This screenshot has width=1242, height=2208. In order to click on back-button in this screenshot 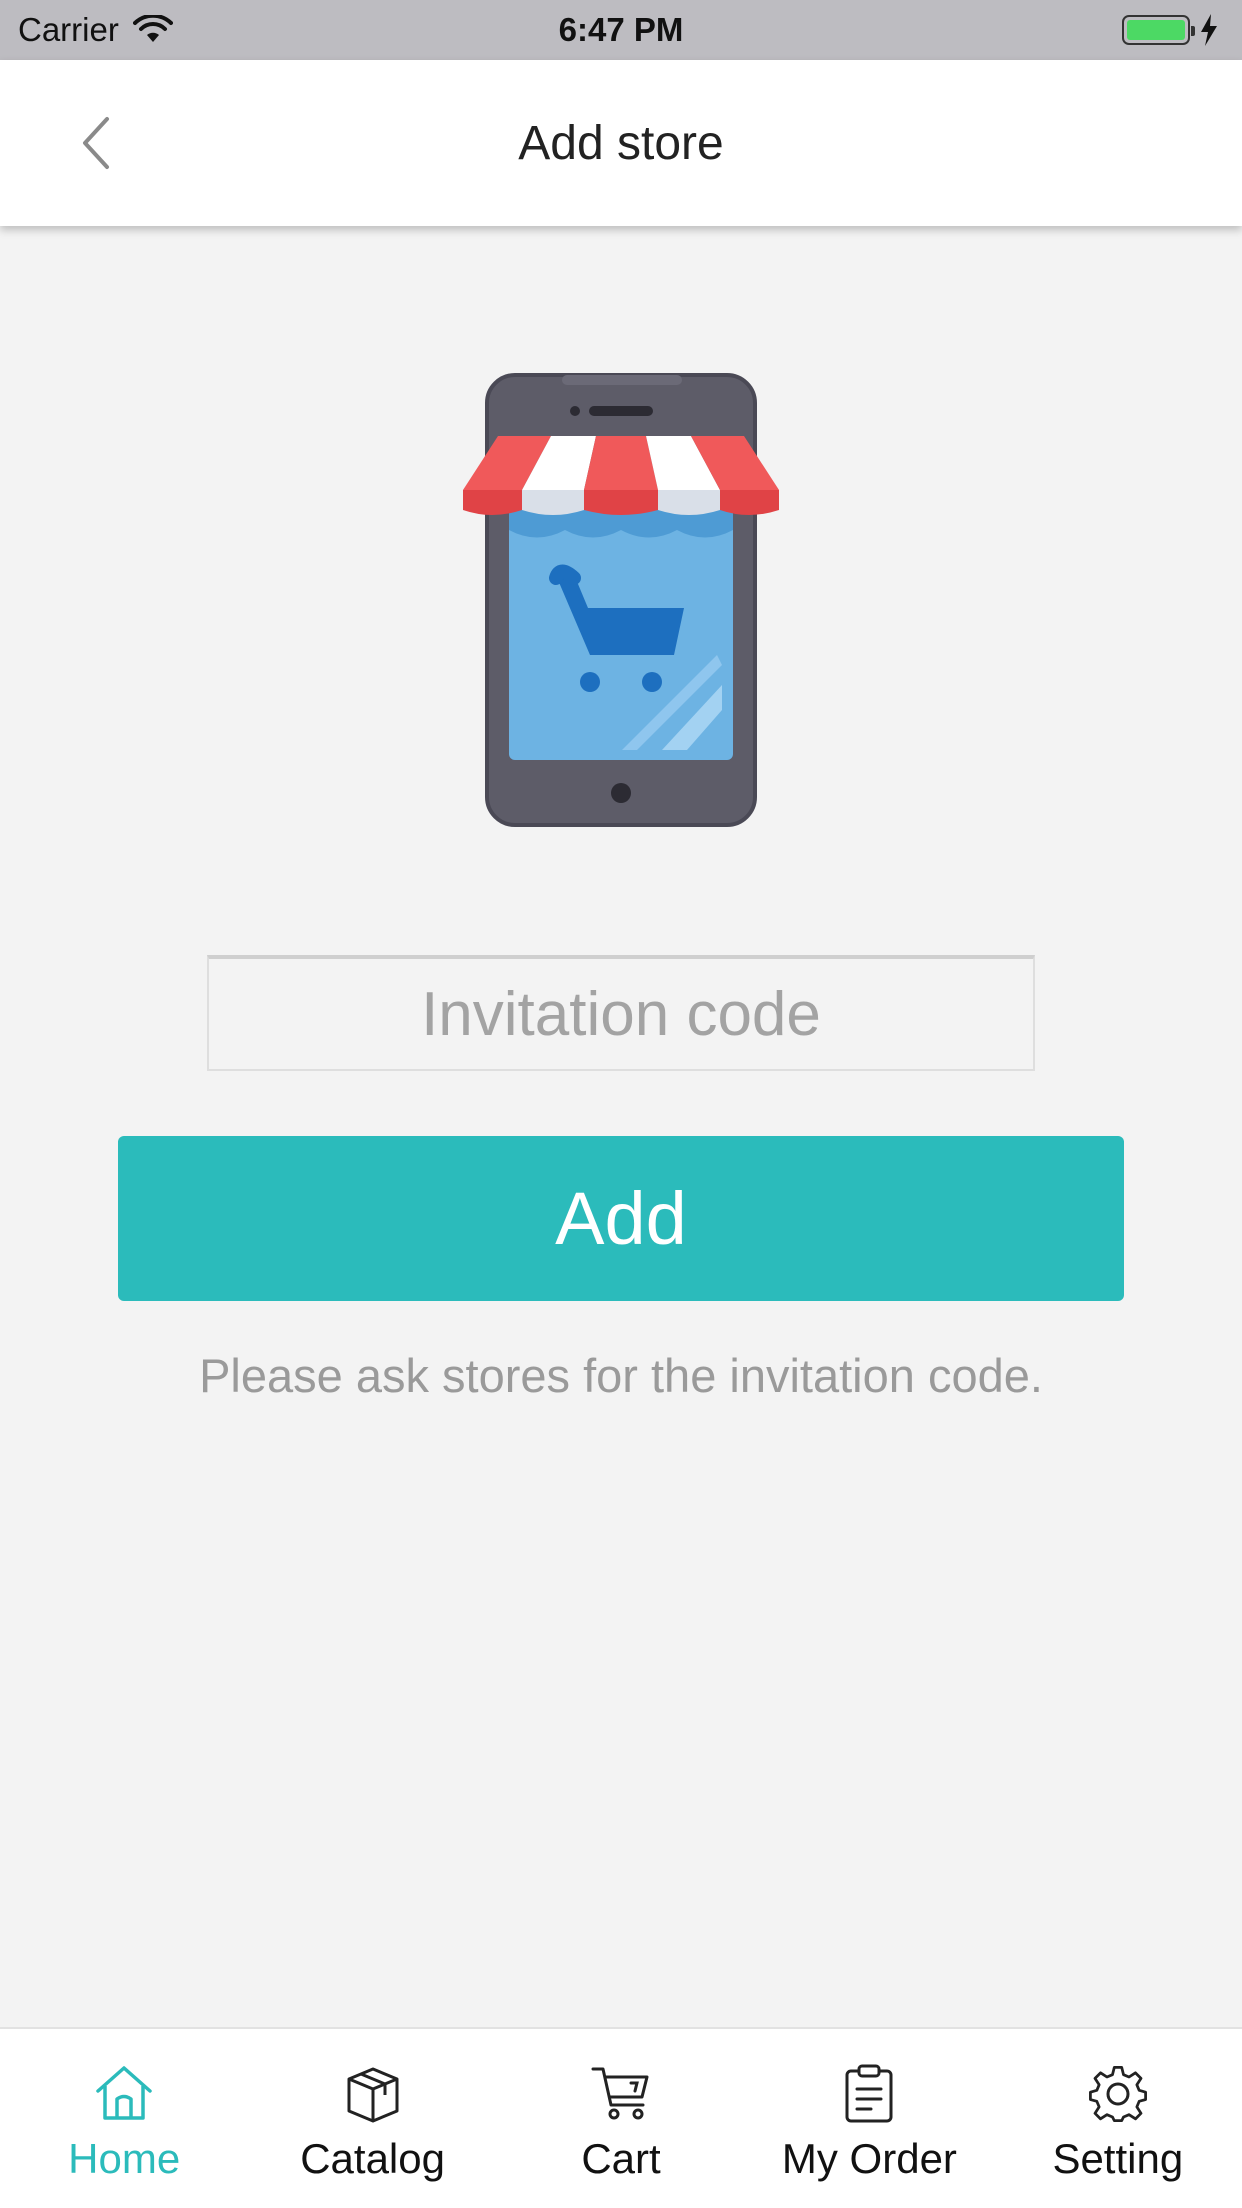, I will do `click(95, 143)`.